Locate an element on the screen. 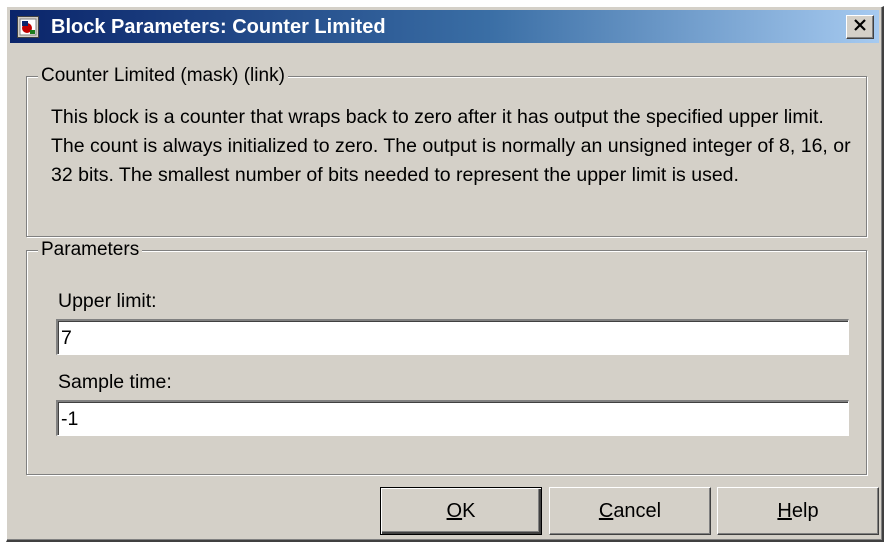  ok-label-rest: K is located at coordinates (469, 510).